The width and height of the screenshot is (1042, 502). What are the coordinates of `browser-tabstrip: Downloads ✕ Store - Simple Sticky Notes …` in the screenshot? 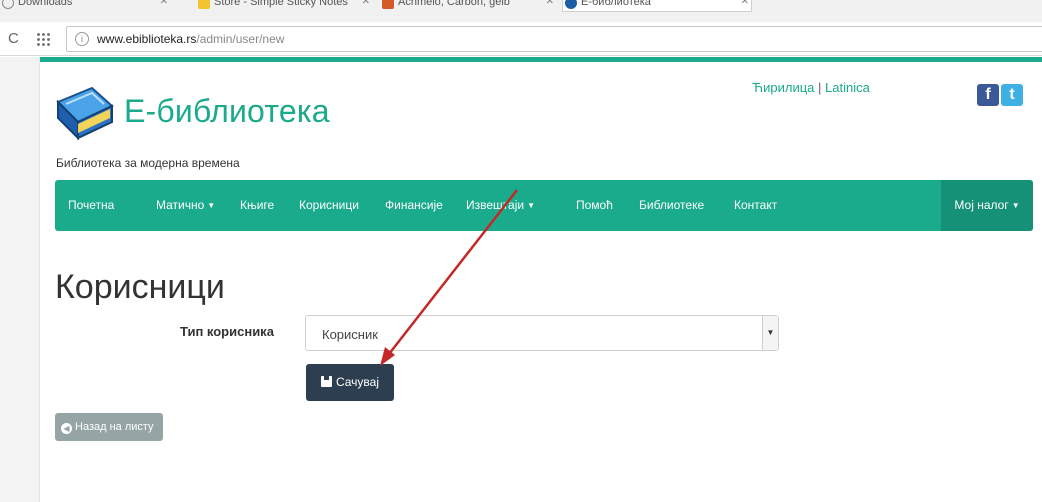 It's located at (521, 11).